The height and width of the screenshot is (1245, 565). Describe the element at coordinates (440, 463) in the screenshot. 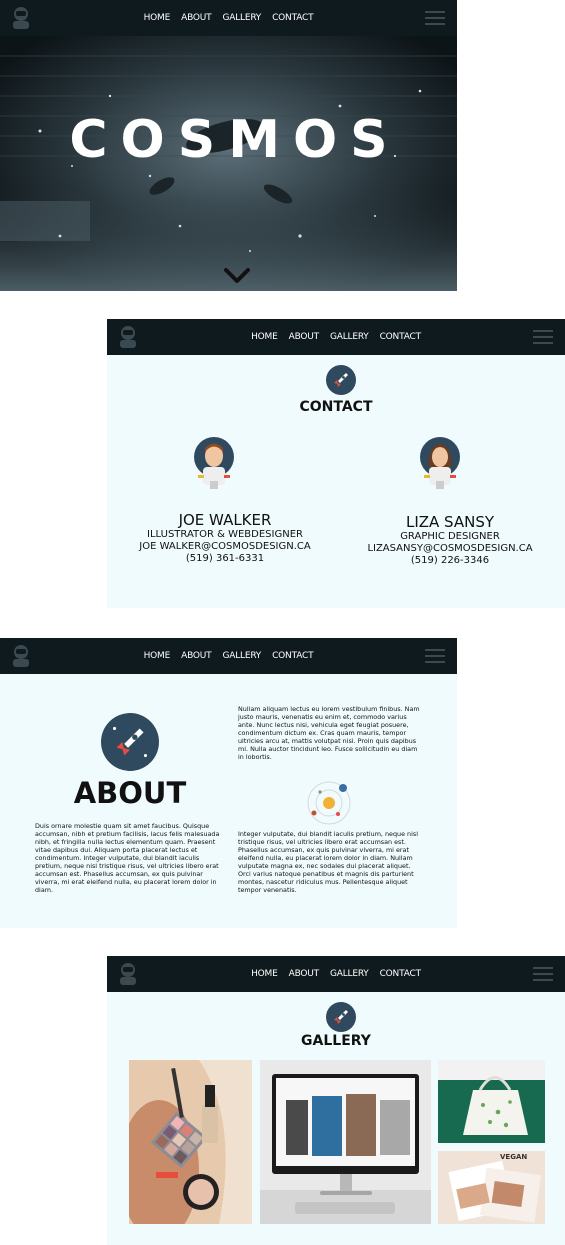

I see `astronaut-avatar-female` at that location.